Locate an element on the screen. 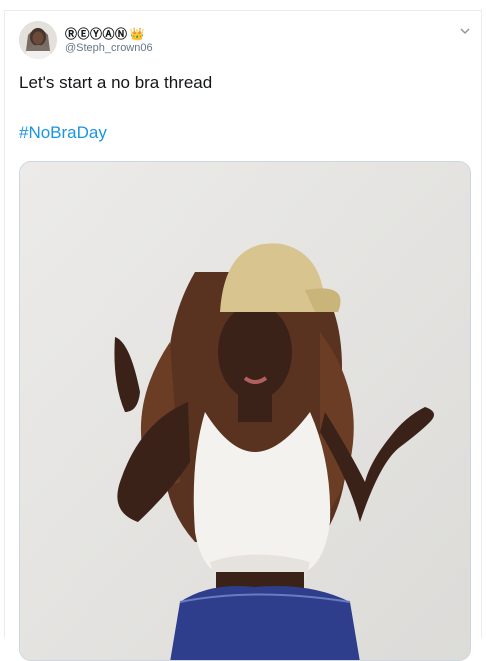 This screenshot has height=661, width=486. chevron-down-icon is located at coordinates (465, 31).